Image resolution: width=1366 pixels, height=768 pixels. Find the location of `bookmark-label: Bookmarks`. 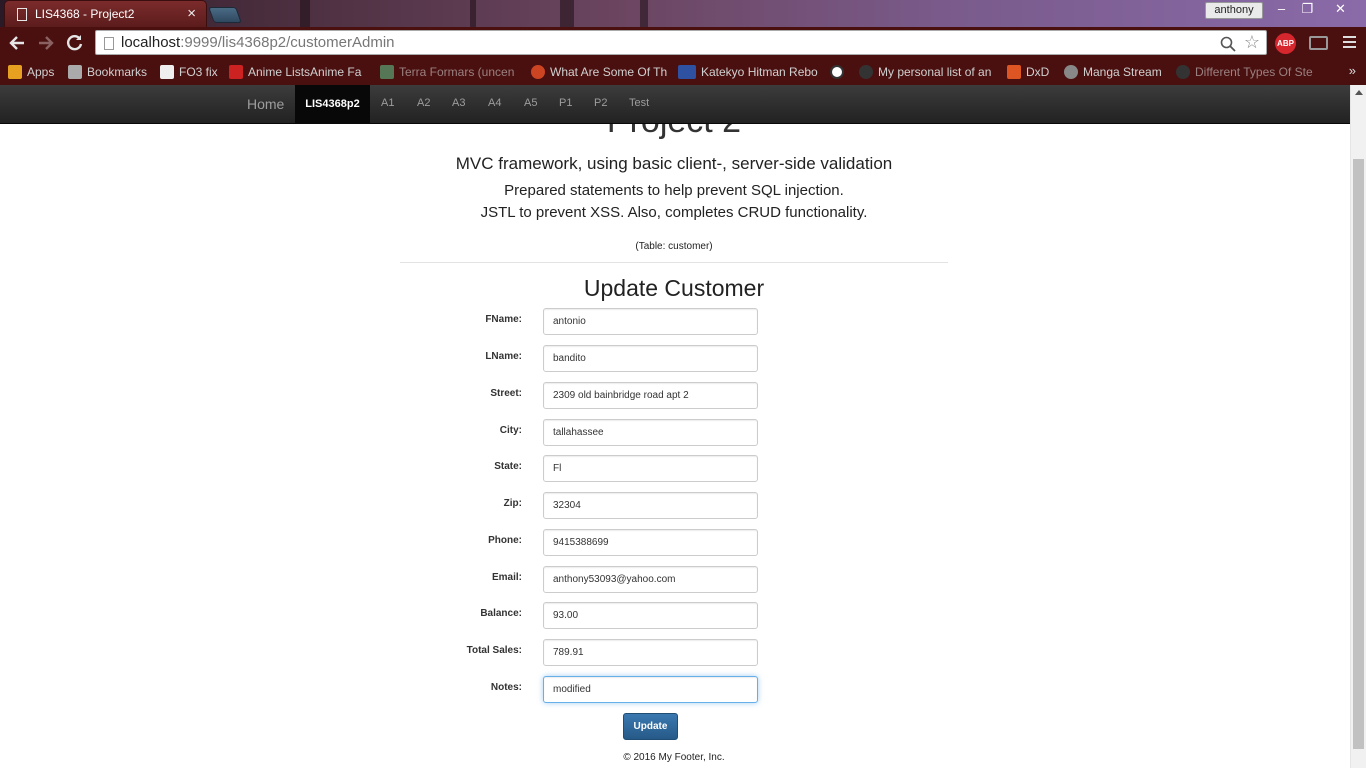

bookmark-label: Bookmarks is located at coordinates (117, 72).